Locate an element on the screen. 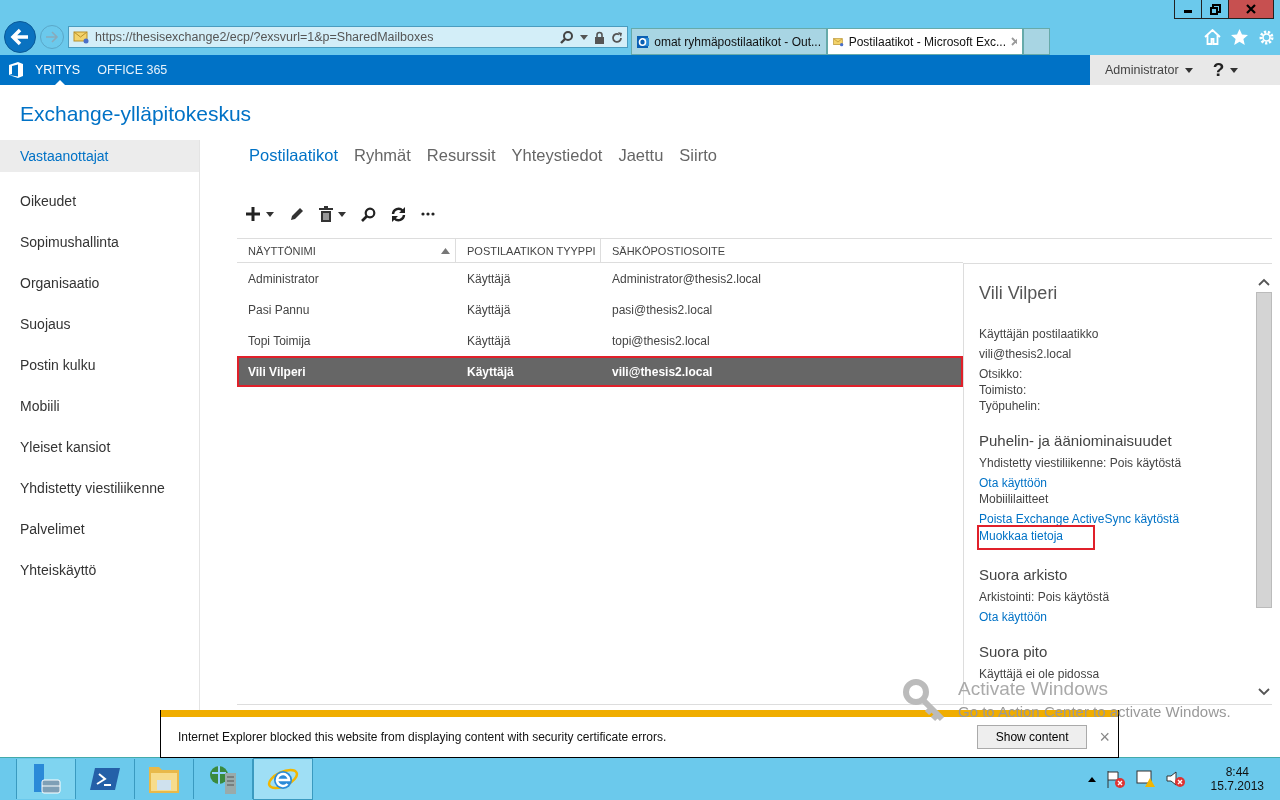  tab: Siirto is located at coordinates (698, 155).